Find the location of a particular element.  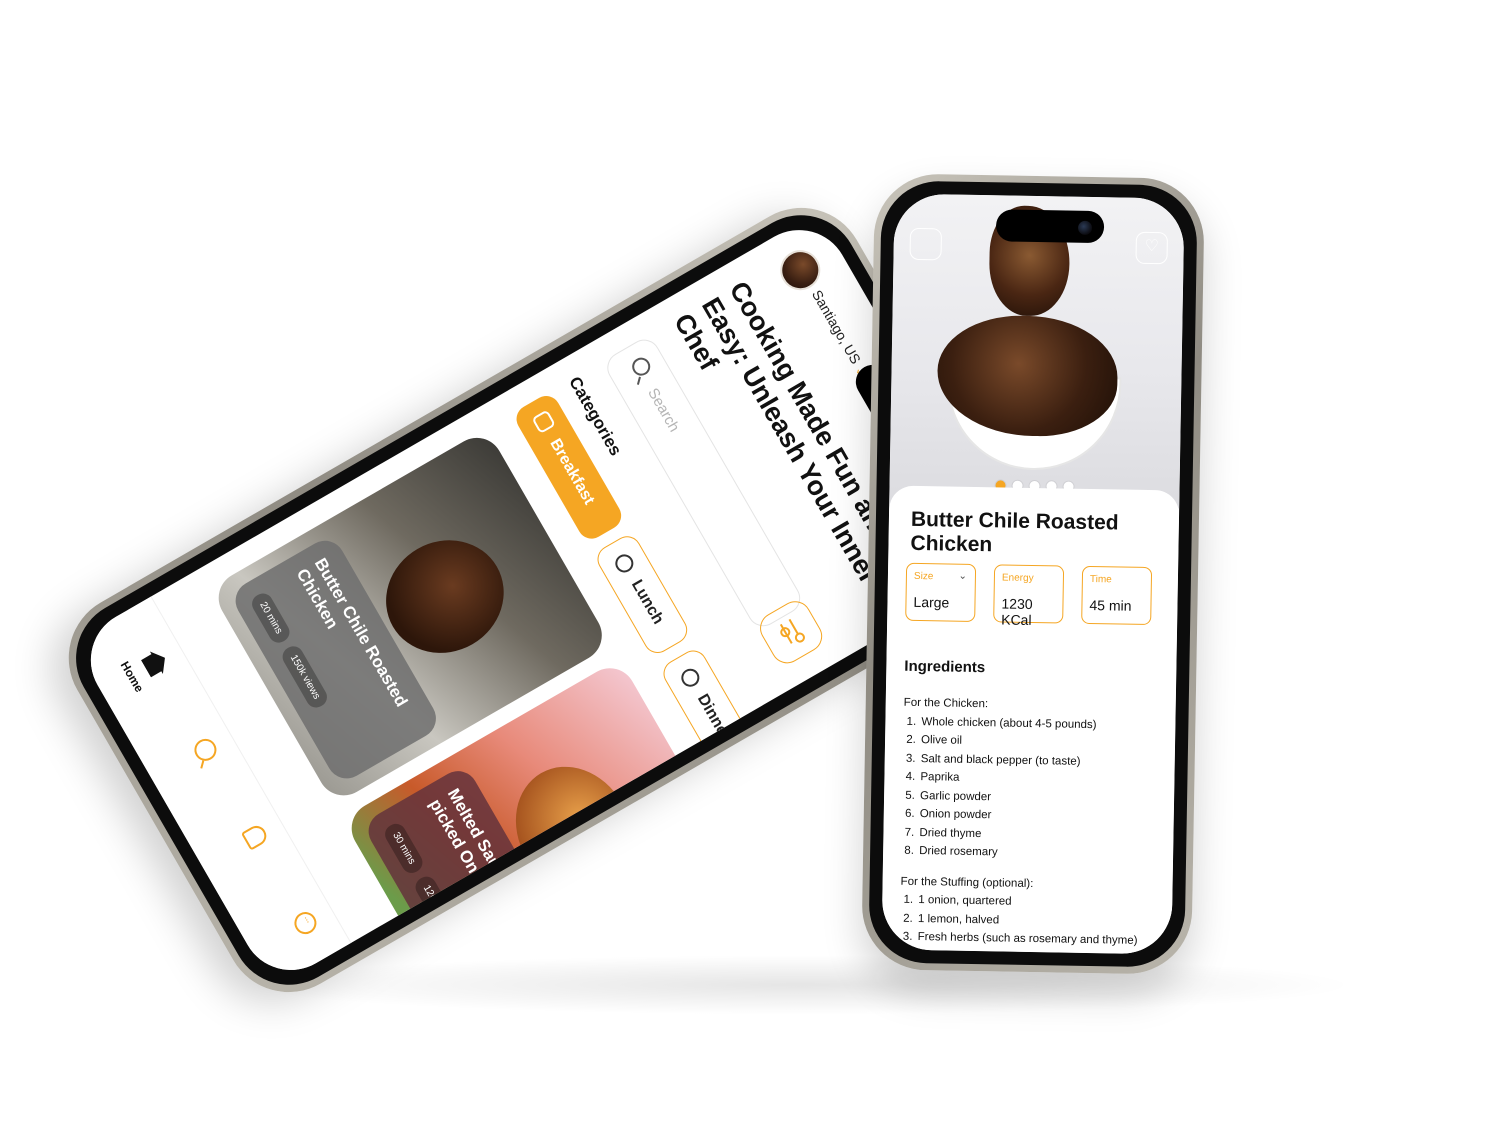

chevron-down-icon: ⌄ is located at coordinates (963, 576).